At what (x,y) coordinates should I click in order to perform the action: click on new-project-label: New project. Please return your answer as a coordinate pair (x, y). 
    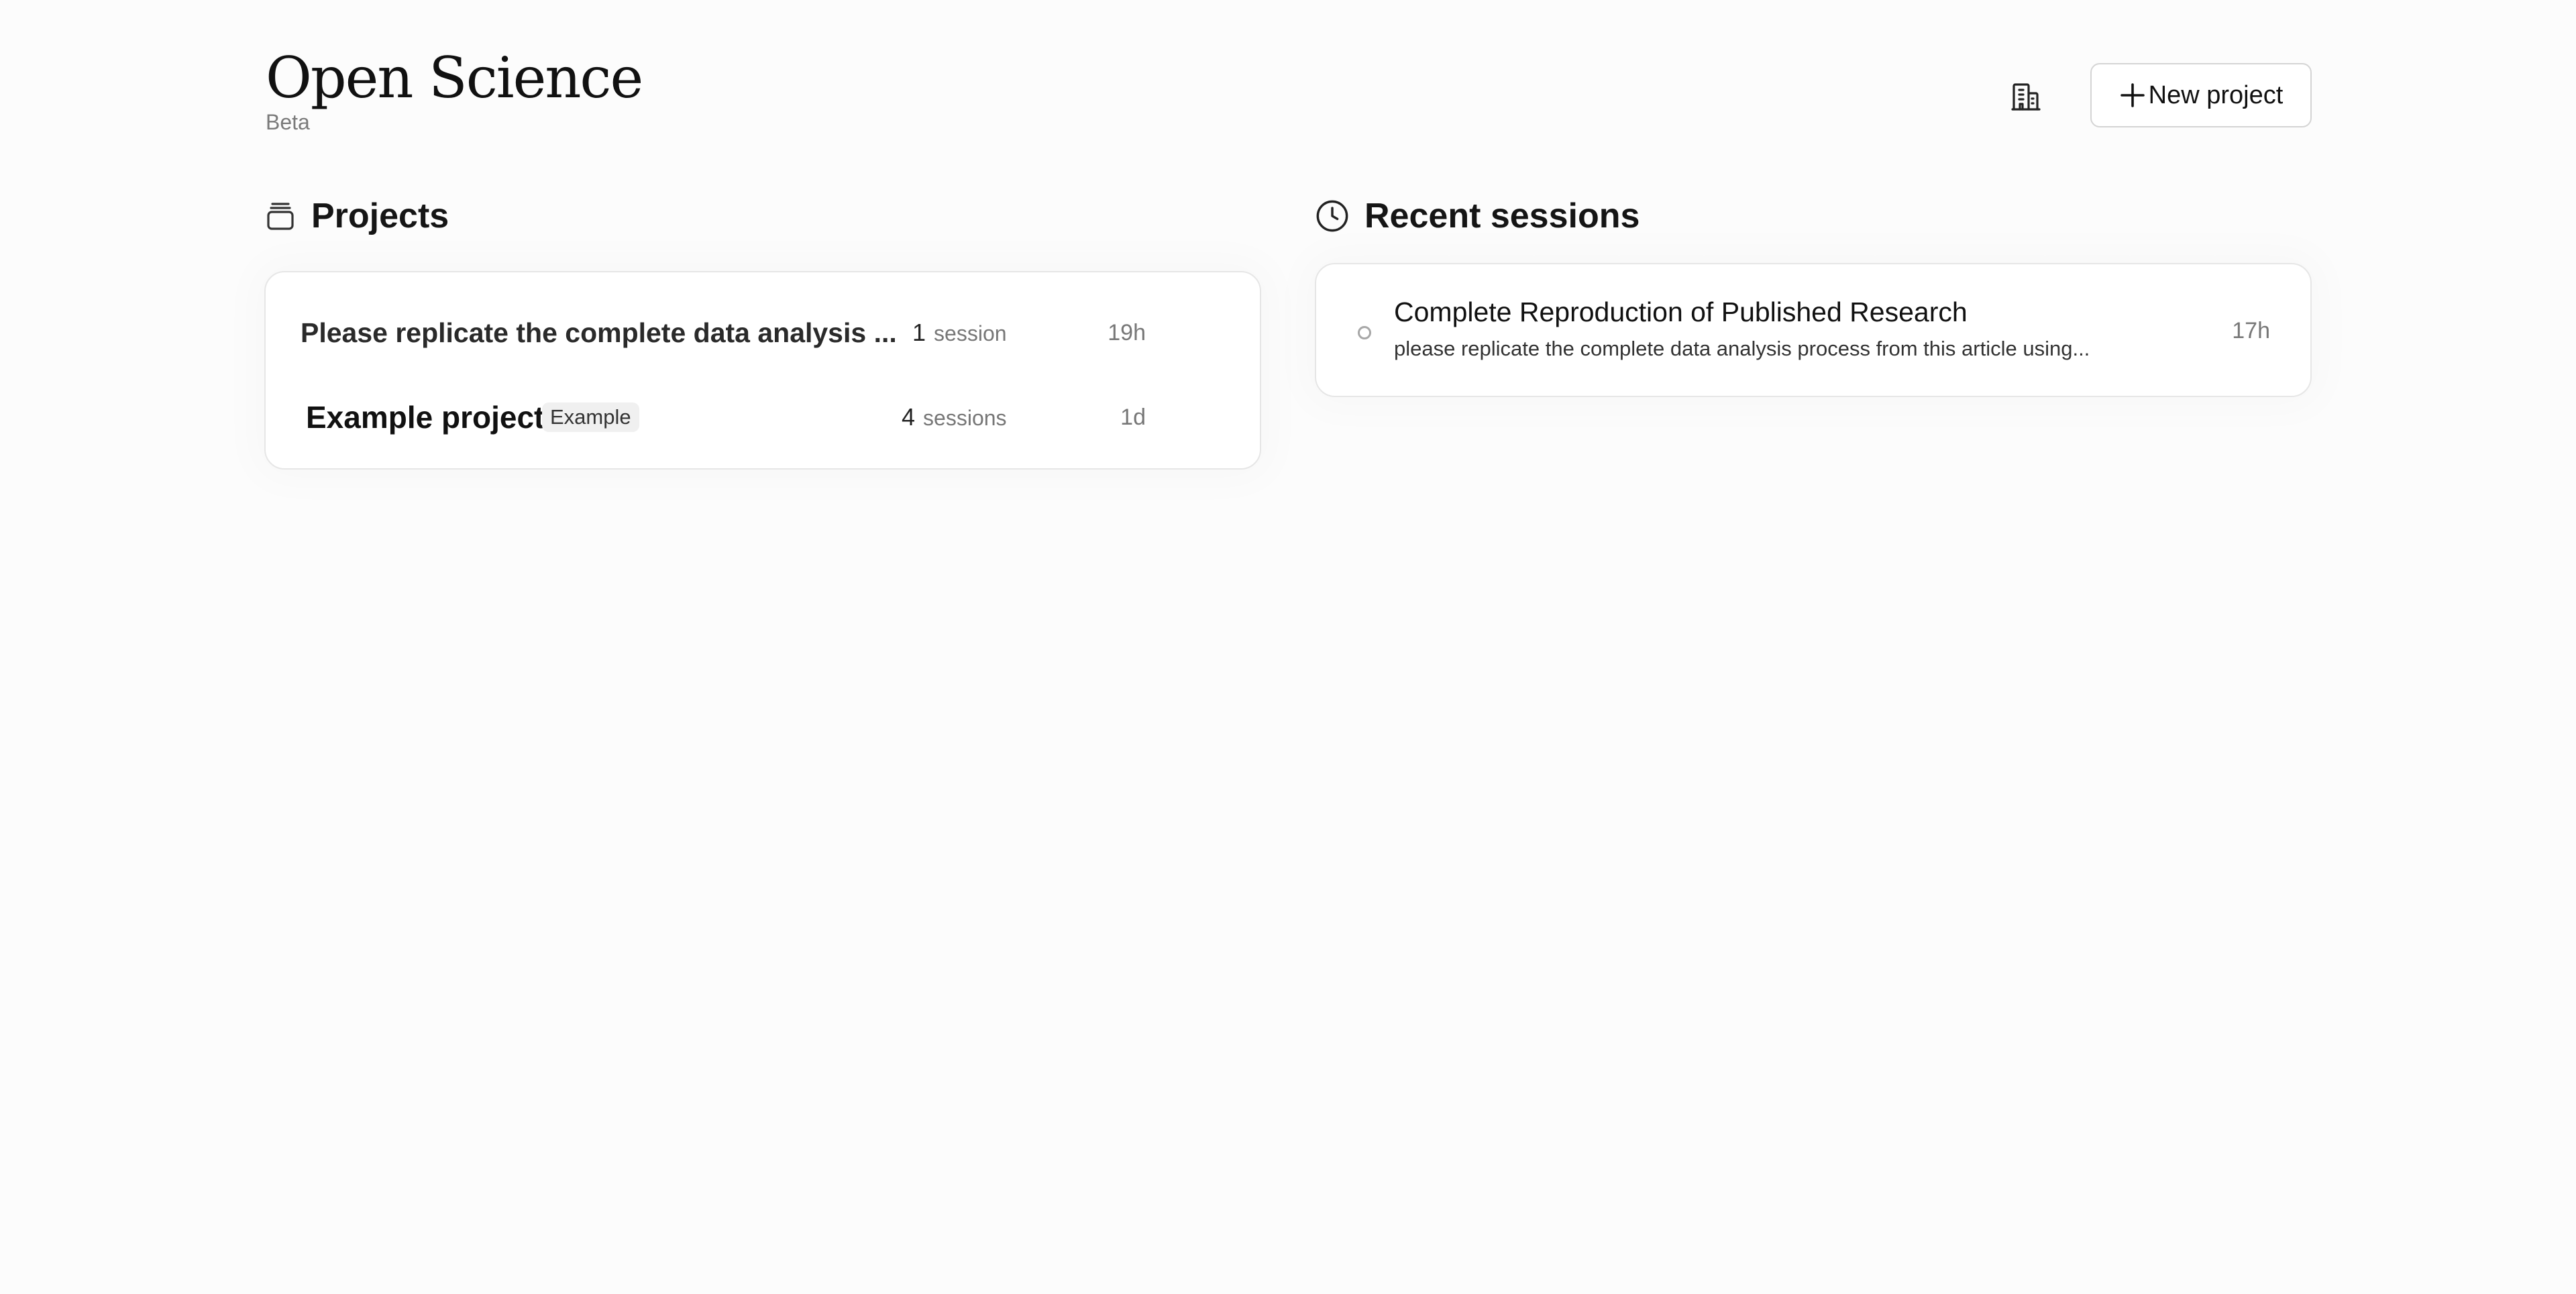
    Looking at the image, I should click on (2216, 94).